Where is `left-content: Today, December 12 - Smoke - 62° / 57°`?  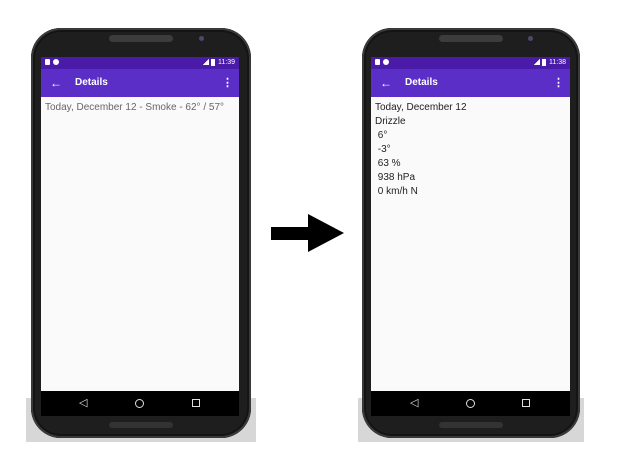 left-content: Today, December 12 - Smoke - 62° / 57° is located at coordinates (139, 108).